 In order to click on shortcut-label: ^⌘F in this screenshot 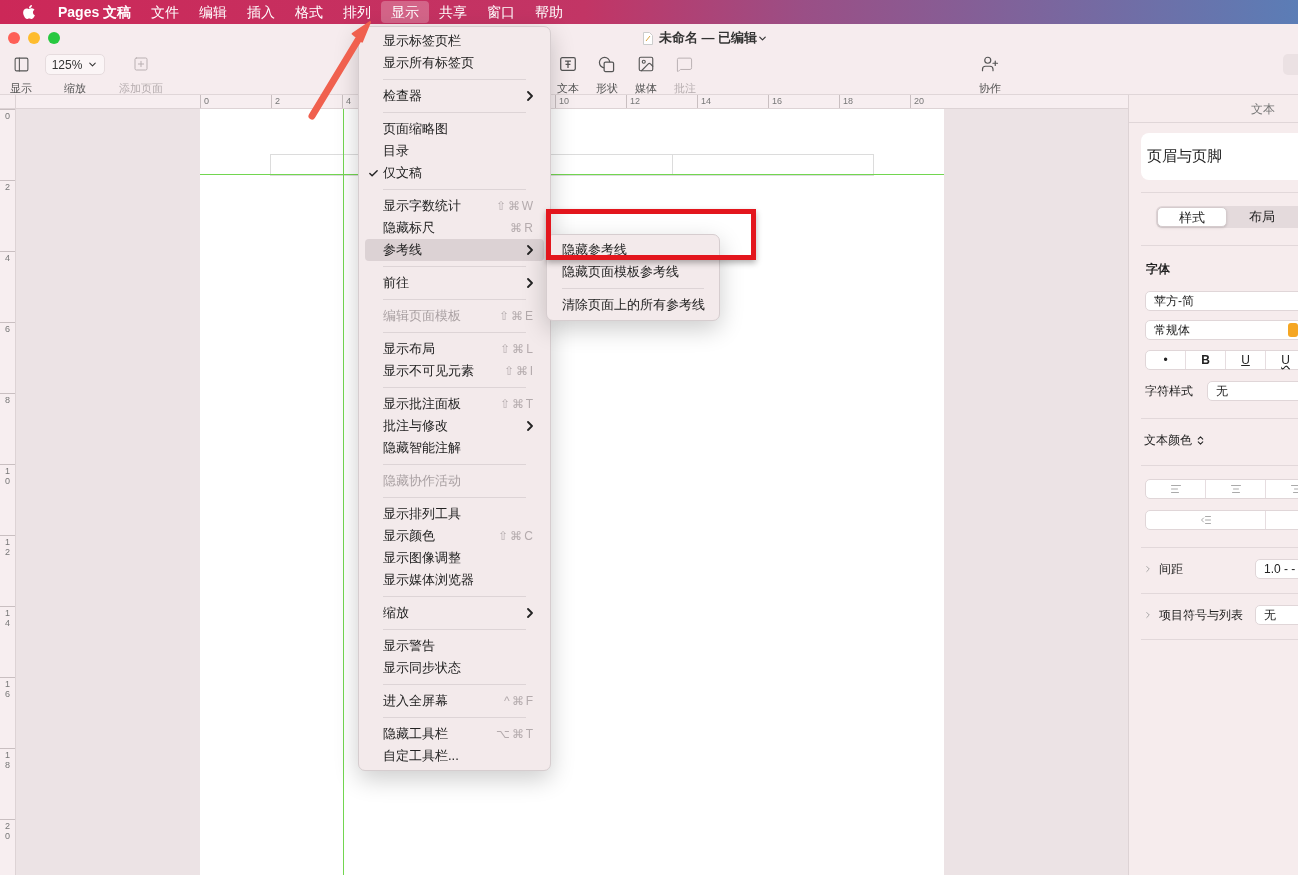, I will do `click(519, 701)`.